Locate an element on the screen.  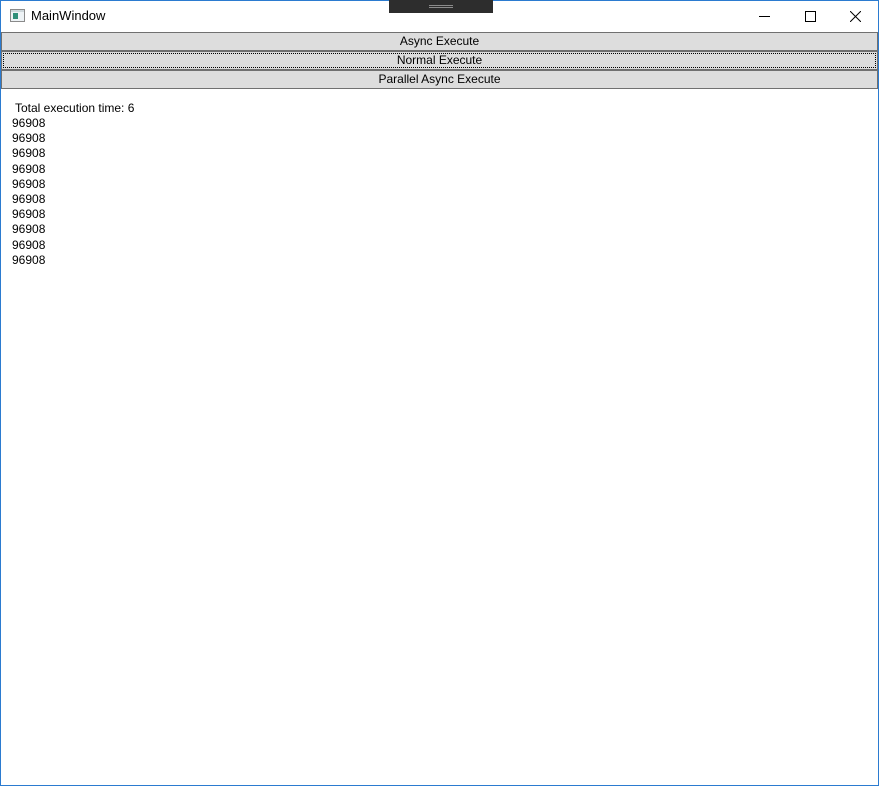
grip-icon is located at coordinates (441, 6).